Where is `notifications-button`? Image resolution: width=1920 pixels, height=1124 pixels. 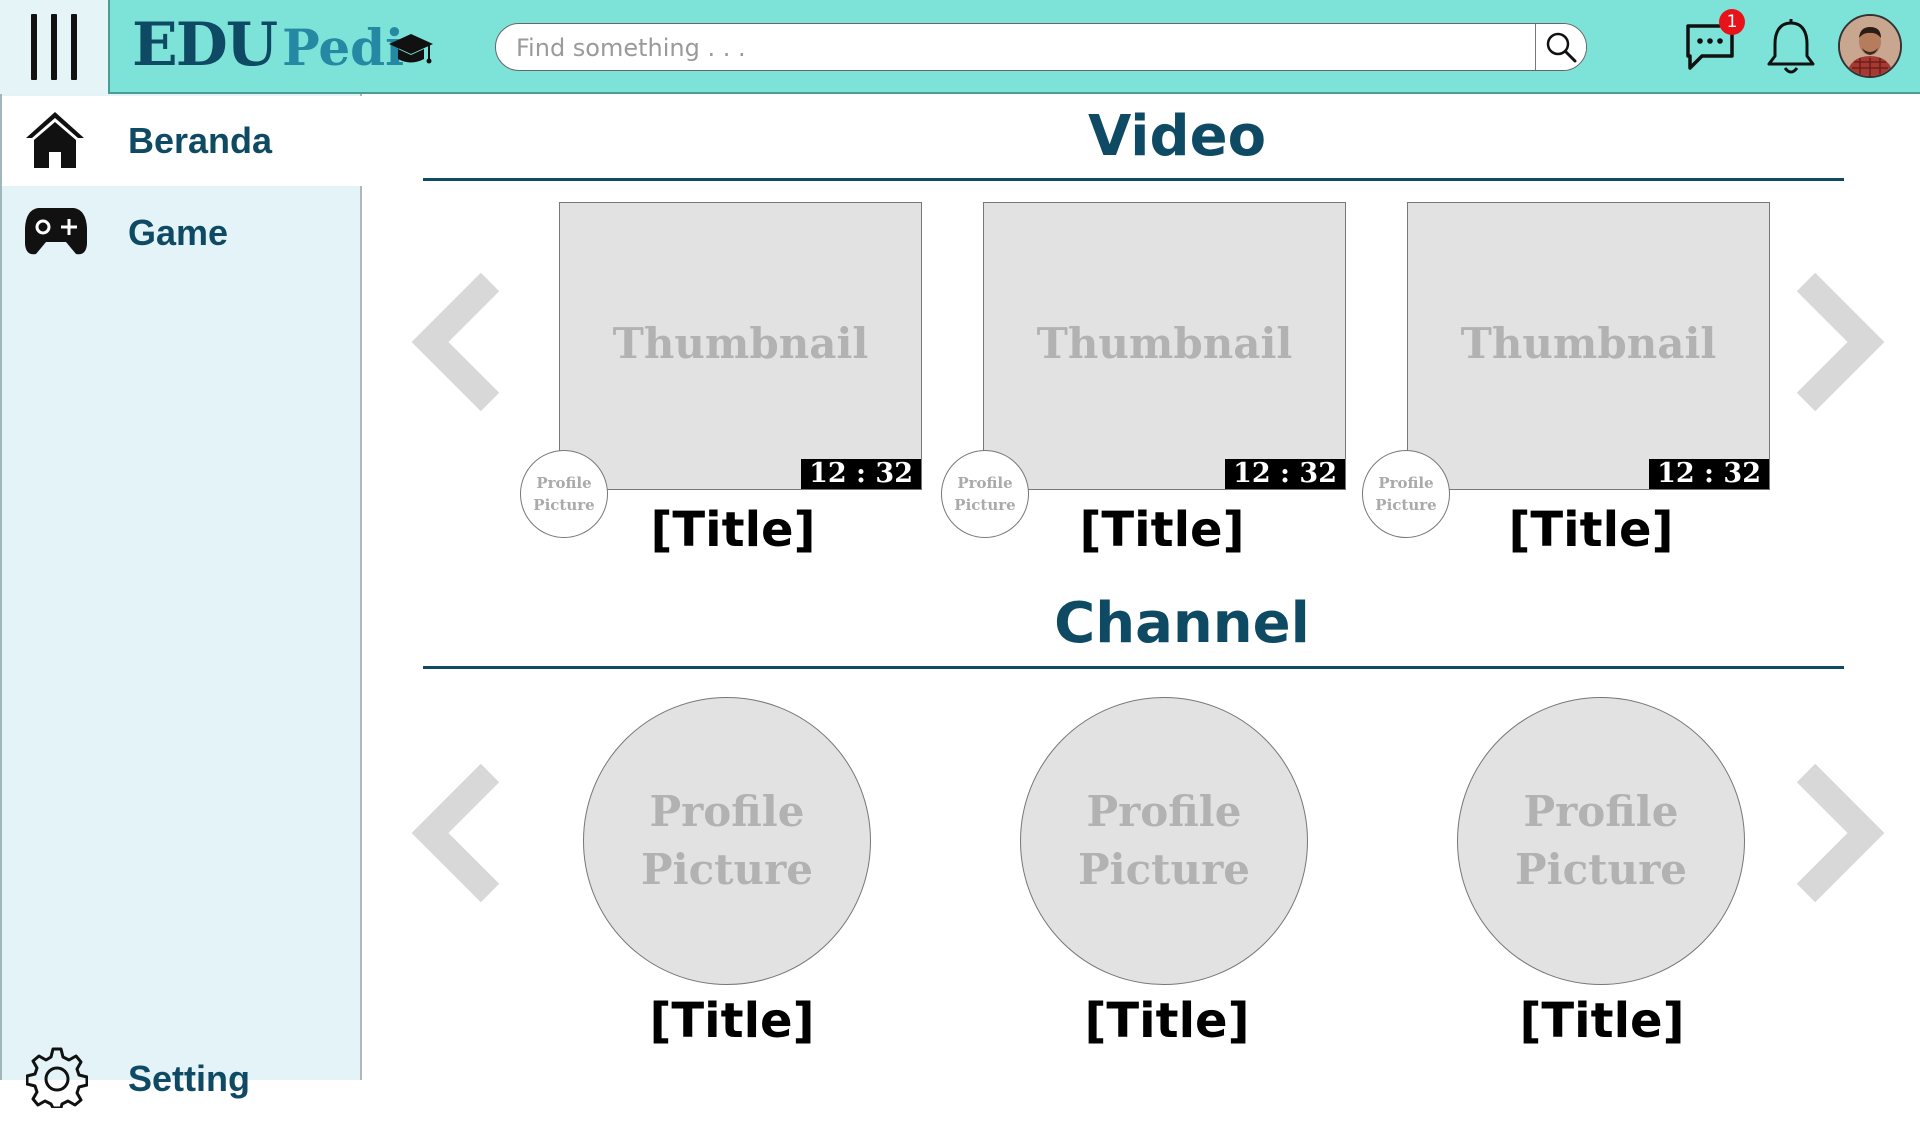
notifications-button is located at coordinates (1791, 50).